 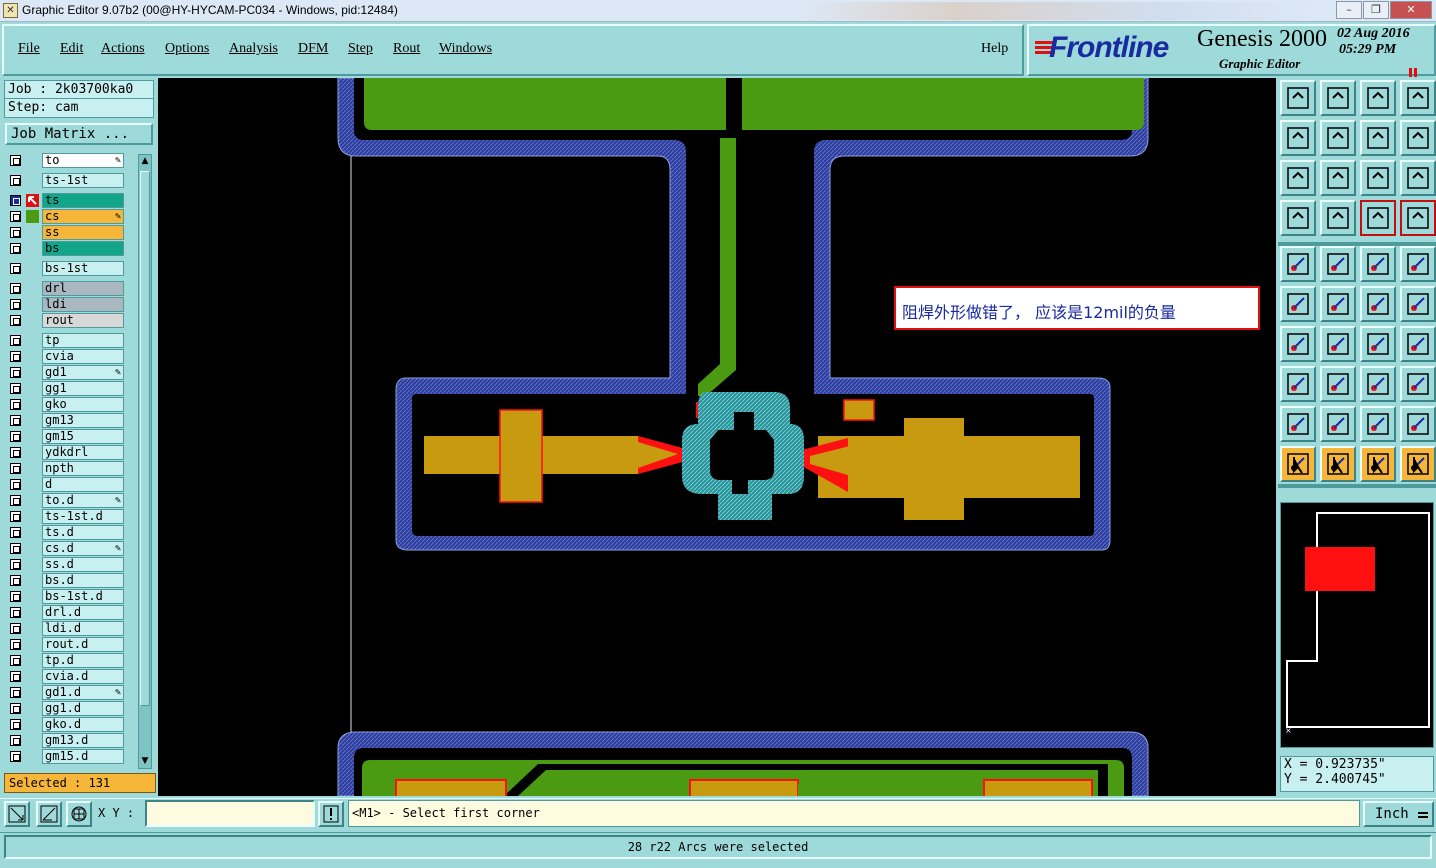 I want to click on layer-row: gko.d, so click(x=66, y=724).